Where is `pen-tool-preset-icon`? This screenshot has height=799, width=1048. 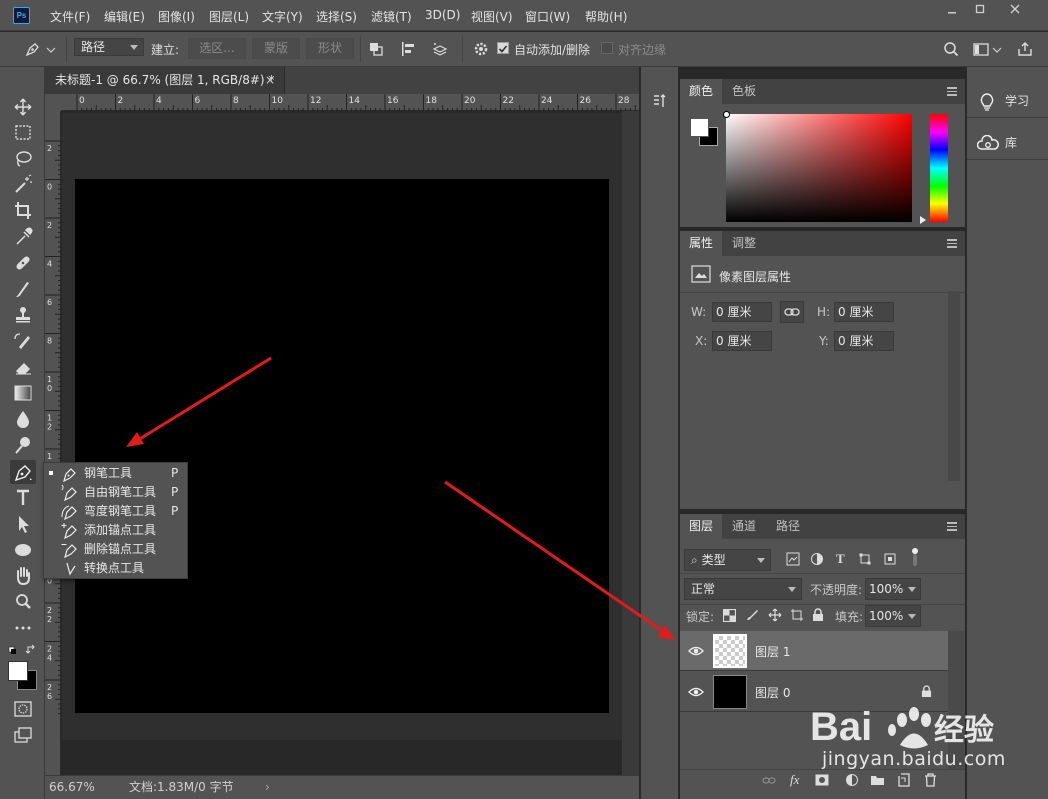 pen-tool-preset-icon is located at coordinates (33, 49).